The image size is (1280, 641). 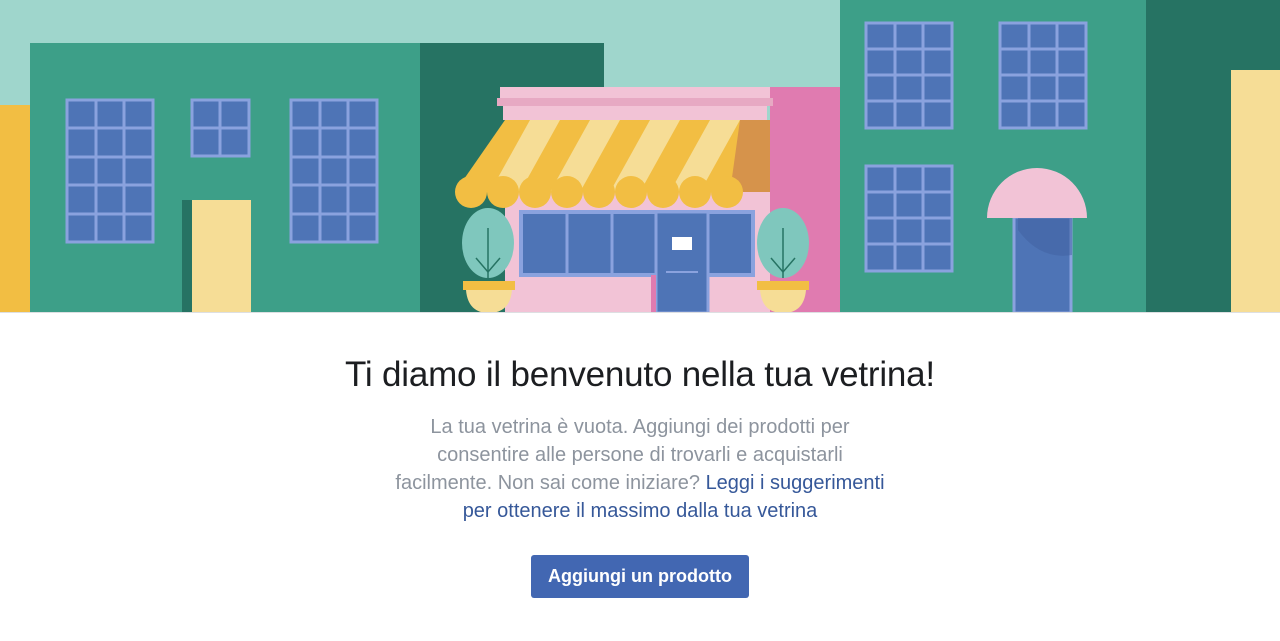 What do you see at coordinates (647, 200) in the screenshot?
I see `shop-building` at bounding box center [647, 200].